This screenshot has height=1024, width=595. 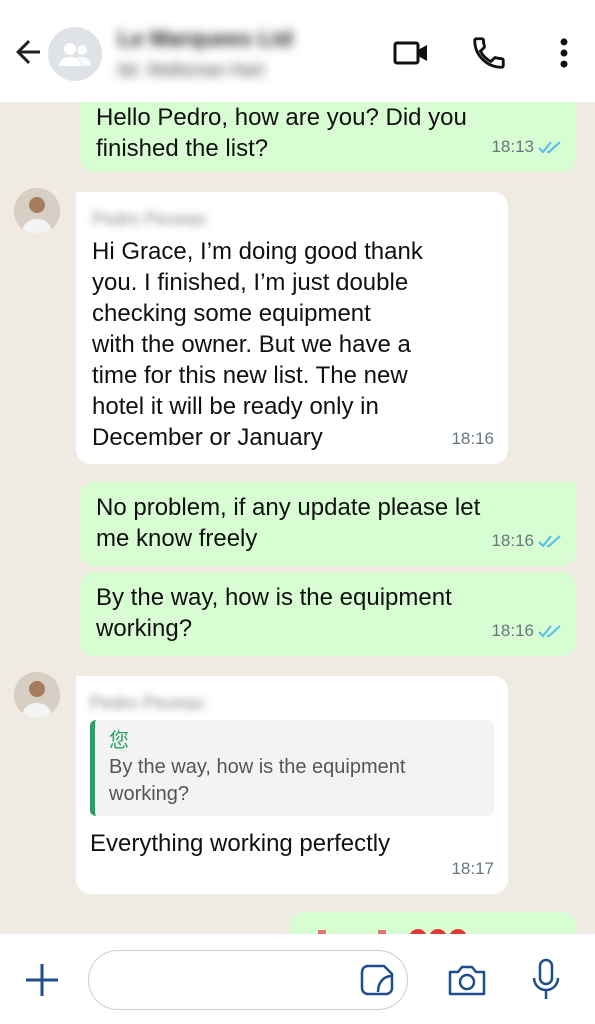 I want to click on phone-call-icon, so click(x=489, y=53).